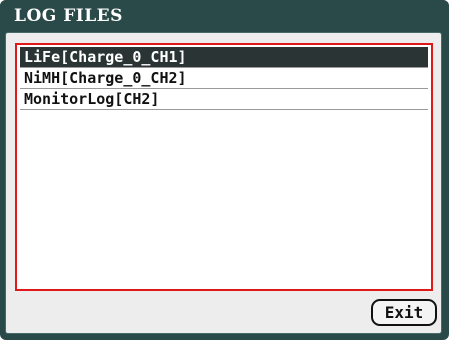 The image size is (449, 340). I want to click on log-file-item: MonitorLog[CH2], so click(224, 99).